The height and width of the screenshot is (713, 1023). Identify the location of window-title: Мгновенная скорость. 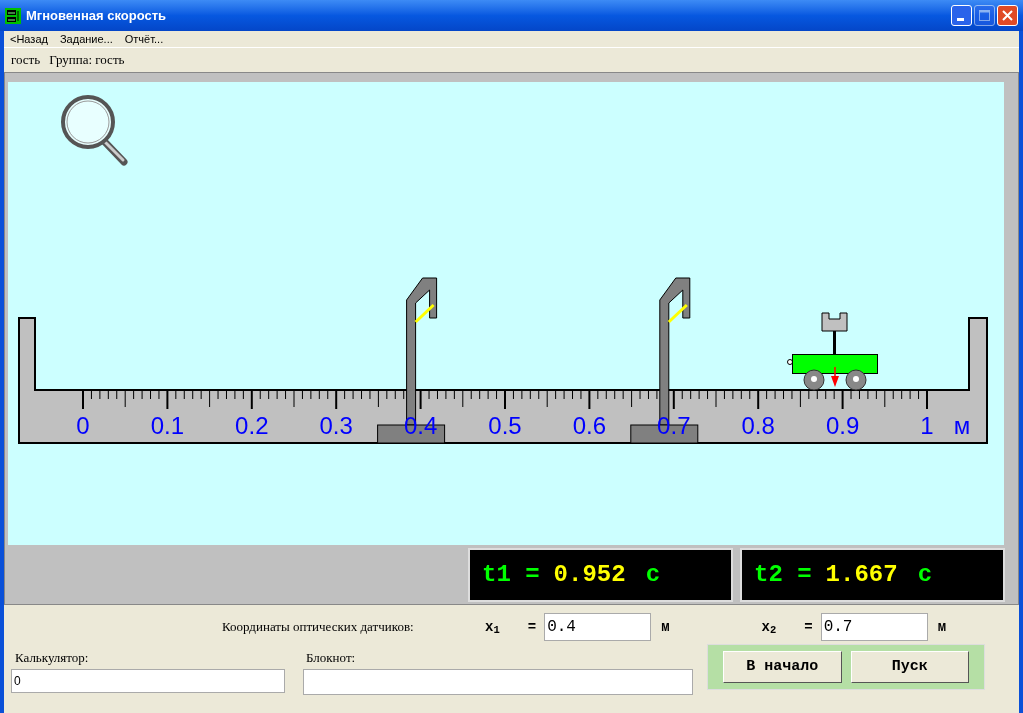
(97, 15).